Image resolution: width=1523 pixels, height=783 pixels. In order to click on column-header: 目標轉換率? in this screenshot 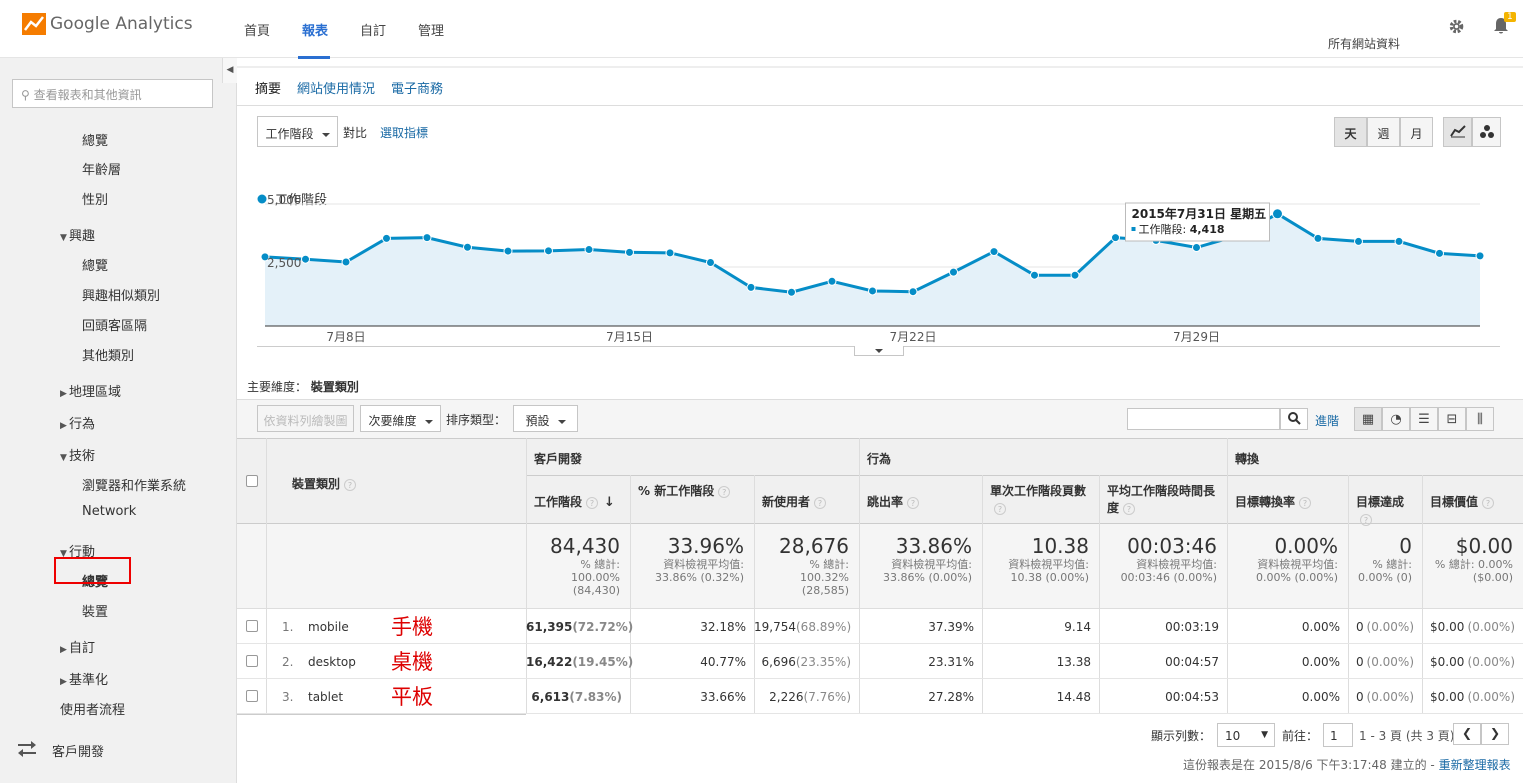, I will do `click(1288, 502)`.